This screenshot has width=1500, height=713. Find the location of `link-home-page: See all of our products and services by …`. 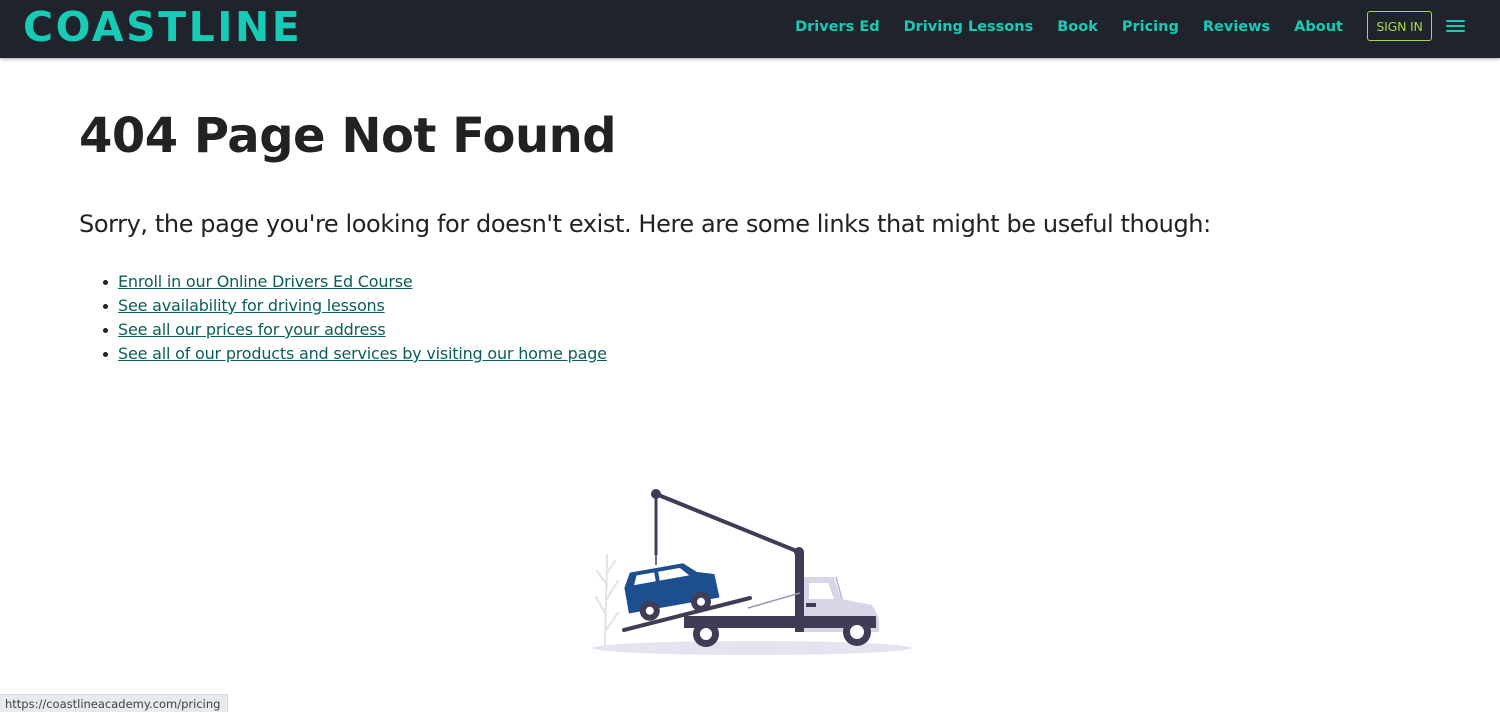

link-home-page: See all of our products and services by … is located at coordinates (362, 353).